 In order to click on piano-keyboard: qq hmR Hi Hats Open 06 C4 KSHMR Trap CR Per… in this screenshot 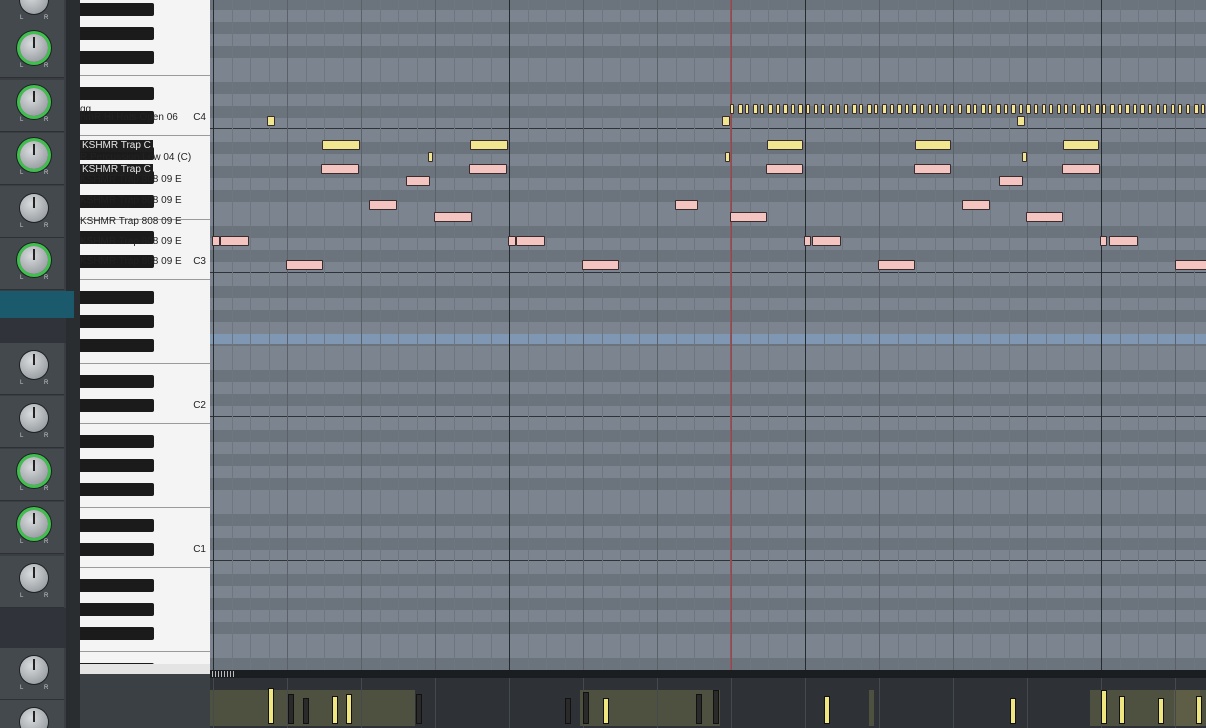, I will do `click(145, 335)`.